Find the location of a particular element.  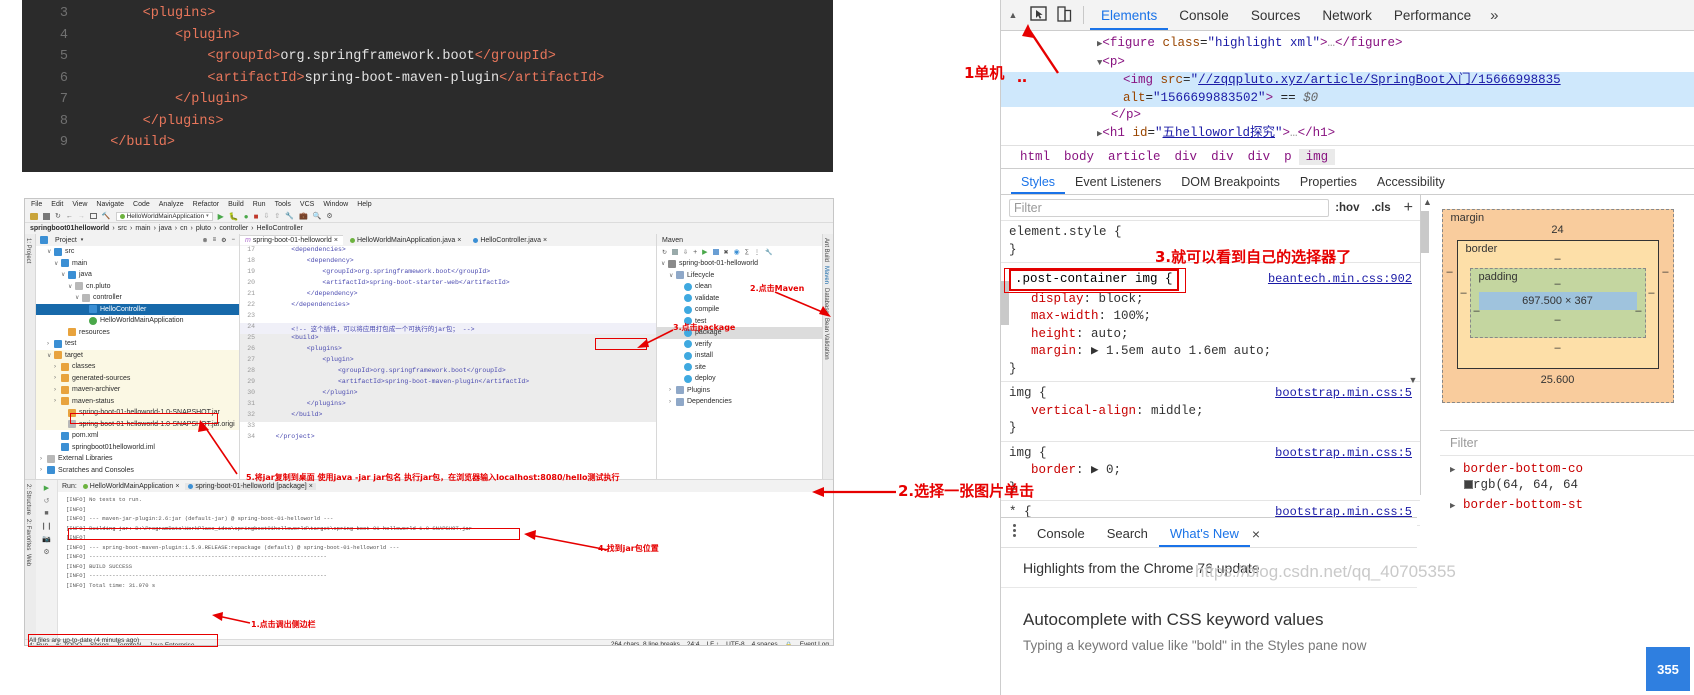

expand-collapse-icon: ⋮ is located at coordinates (757, 252).